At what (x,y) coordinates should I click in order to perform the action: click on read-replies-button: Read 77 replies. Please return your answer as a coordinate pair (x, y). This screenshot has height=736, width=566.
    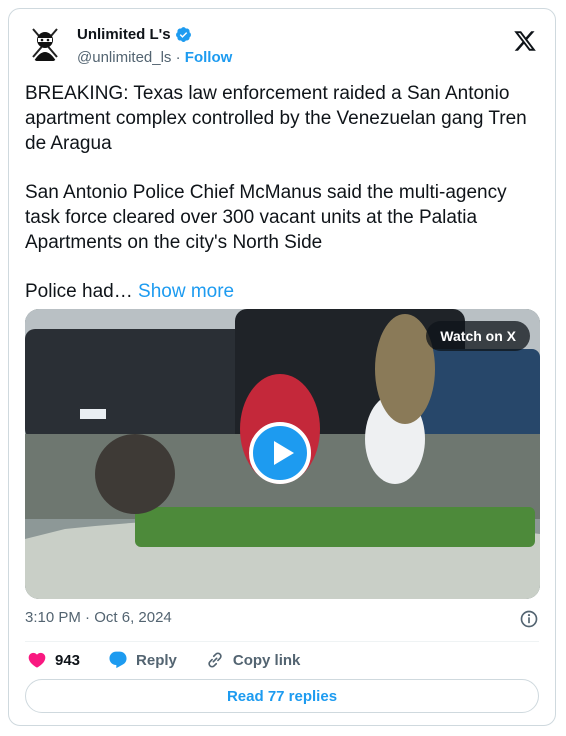
    Looking at the image, I should click on (282, 696).